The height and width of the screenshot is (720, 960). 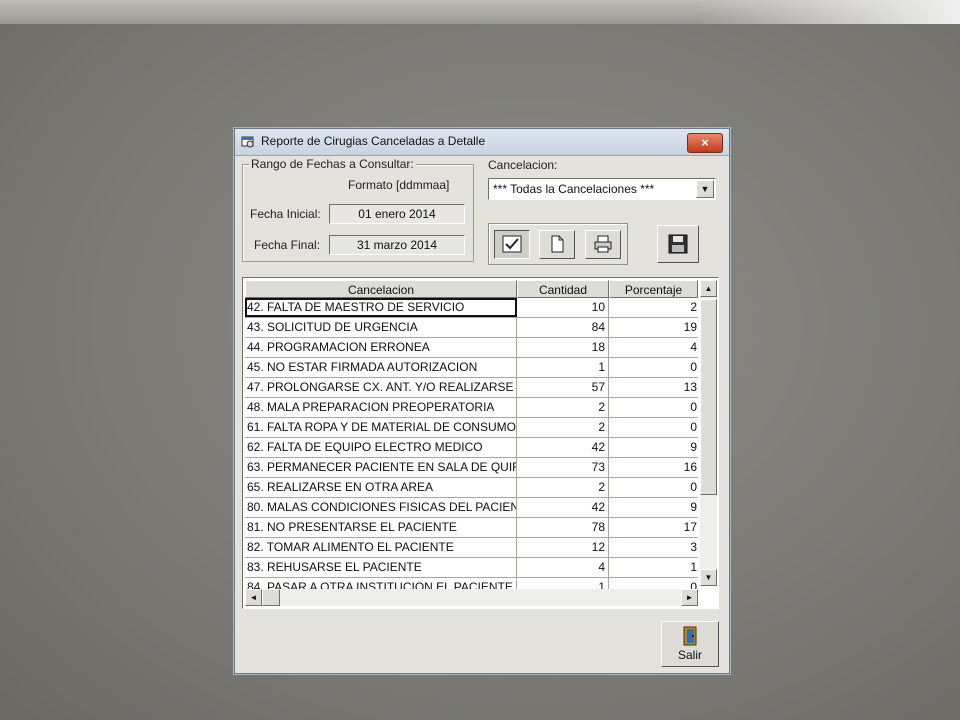 I want to click on preview-button, so click(x=557, y=244).